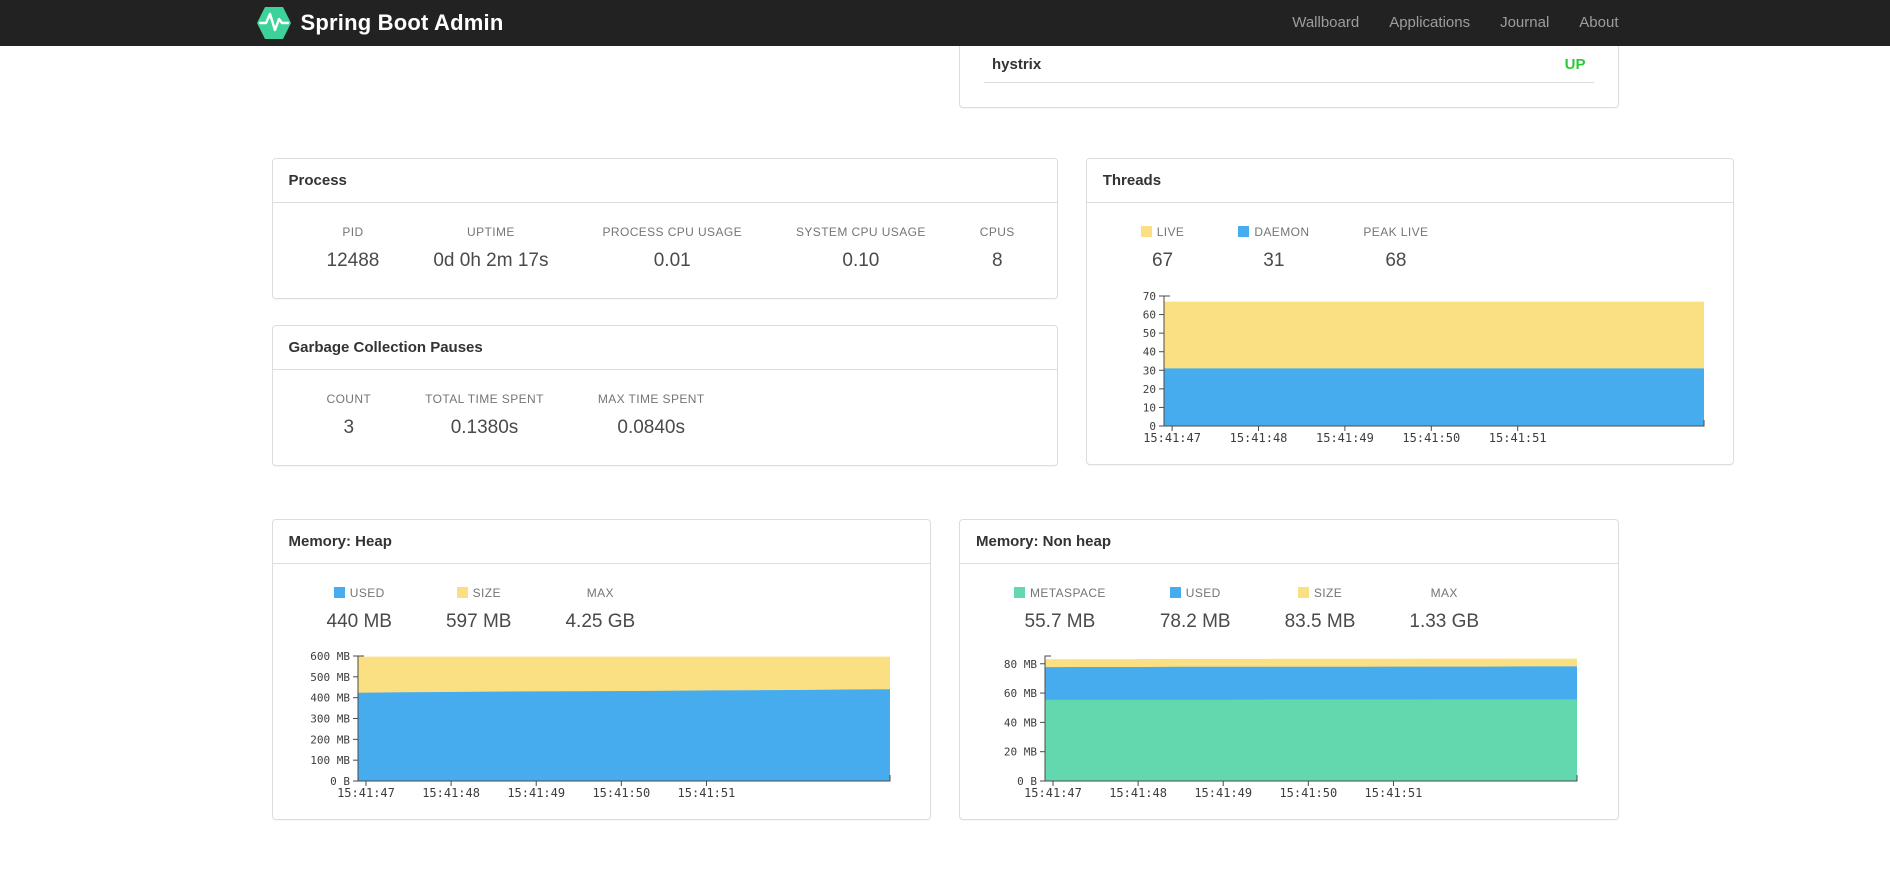 The height and width of the screenshot is (892, 1890). Describe the element at coordinates (664, 348) in the screenshot. I see `gc-card-title: Garbage Collection Pauses` at that location.